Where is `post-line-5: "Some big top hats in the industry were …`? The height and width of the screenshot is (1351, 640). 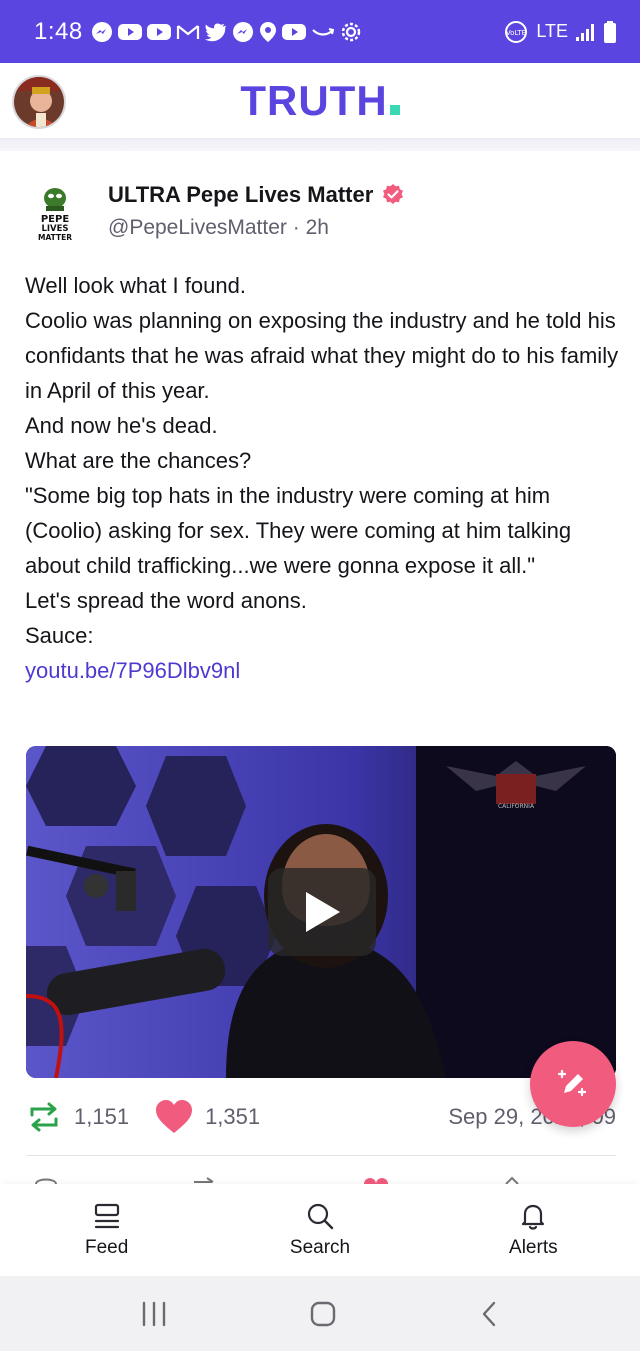 post-line-5: "Some big top hats in the industry were … is located at coordinates (298, 530).